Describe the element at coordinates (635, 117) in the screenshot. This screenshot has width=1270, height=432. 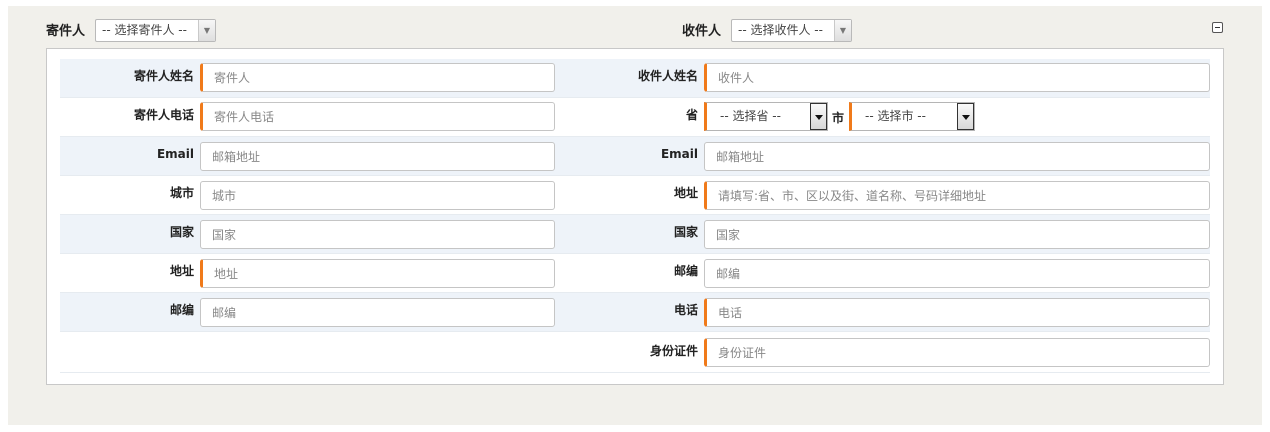
I see `form-row: 寄件人电话 省 -- 选择省 -- 市 -- 选择市 --` at that location.